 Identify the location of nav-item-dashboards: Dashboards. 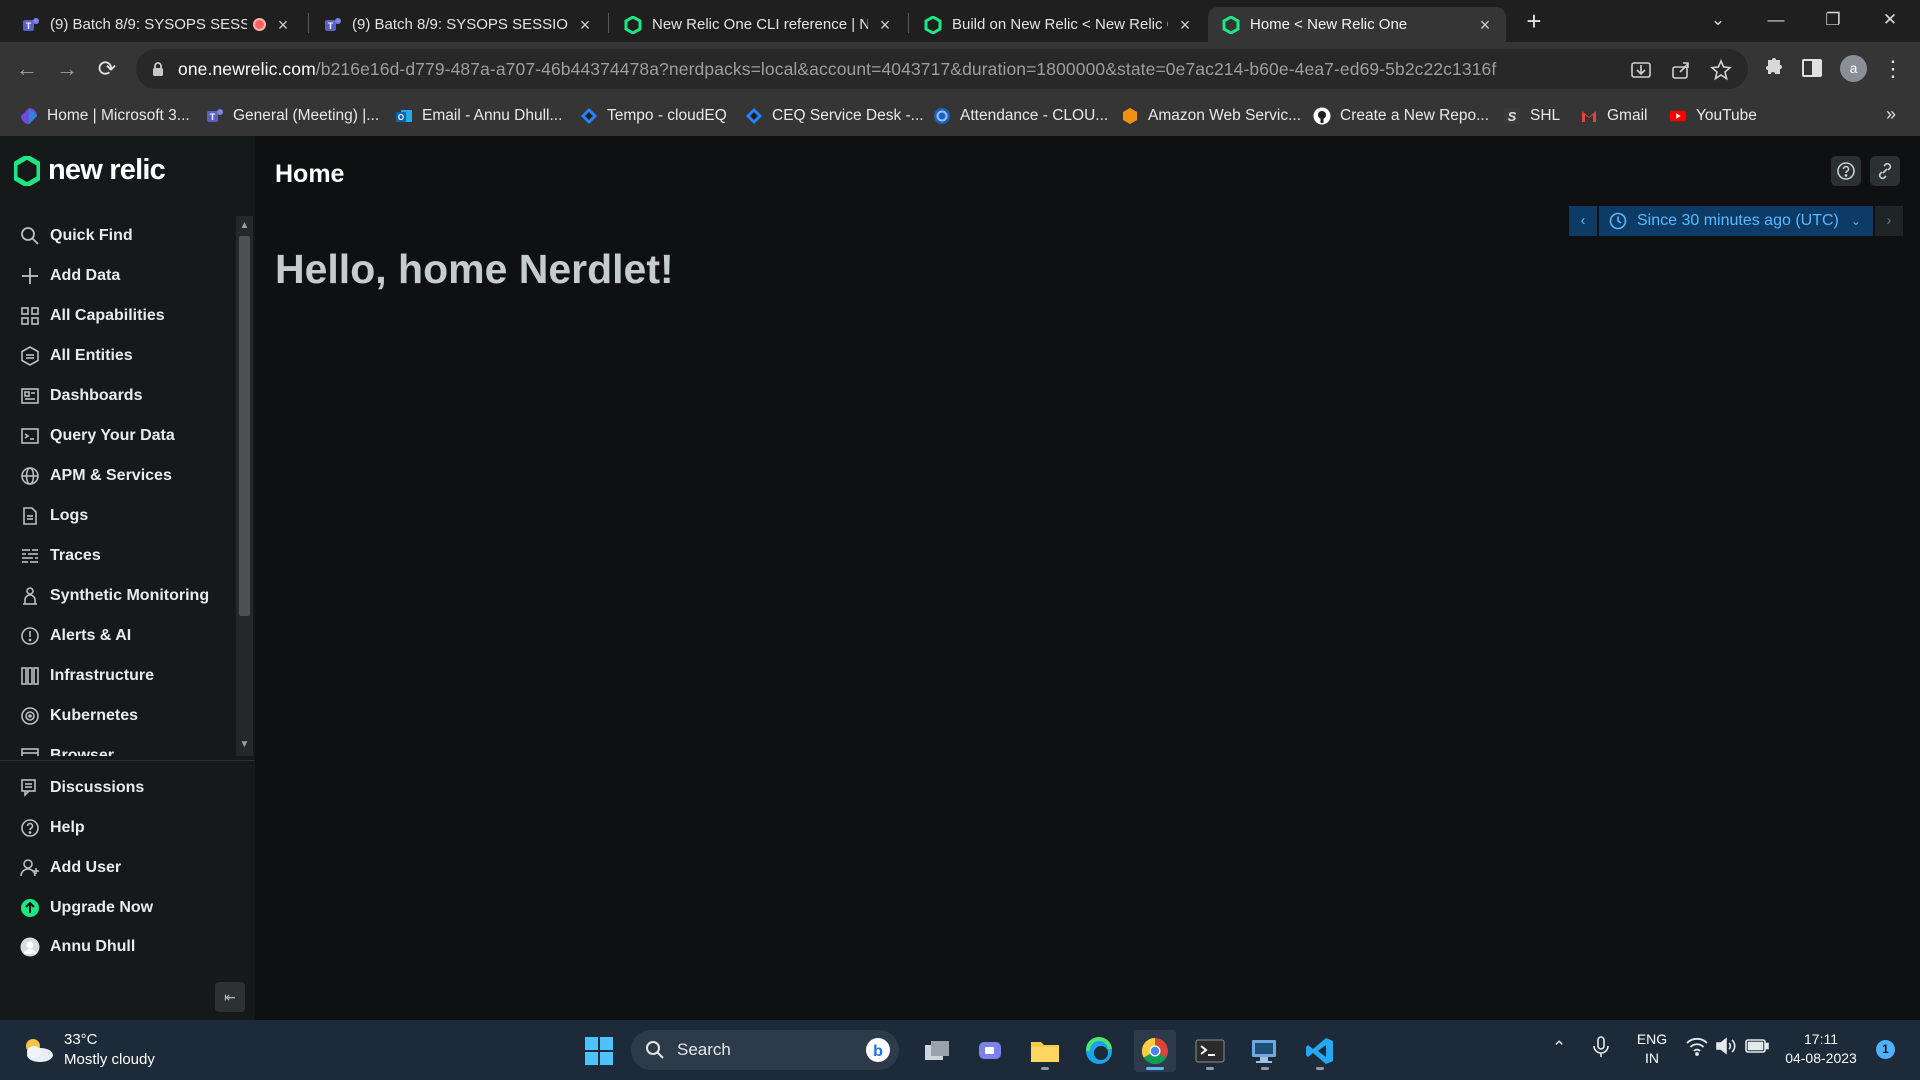
(116, 396).